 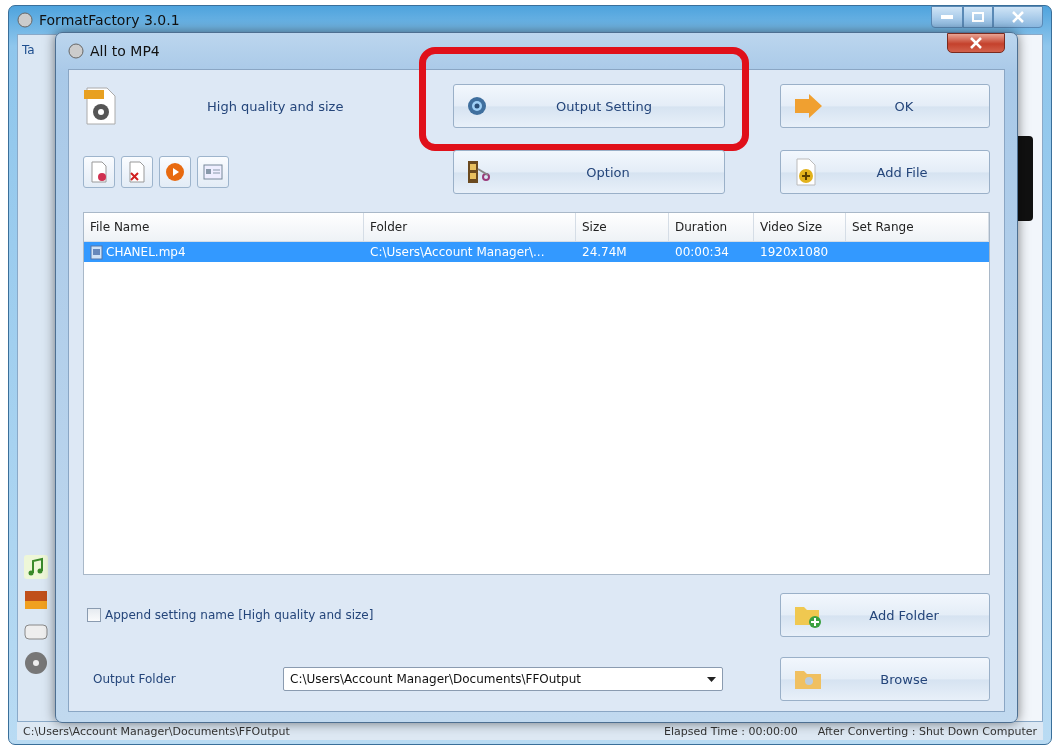 I want to click on column-header: Size, so click(x=622, y=227).